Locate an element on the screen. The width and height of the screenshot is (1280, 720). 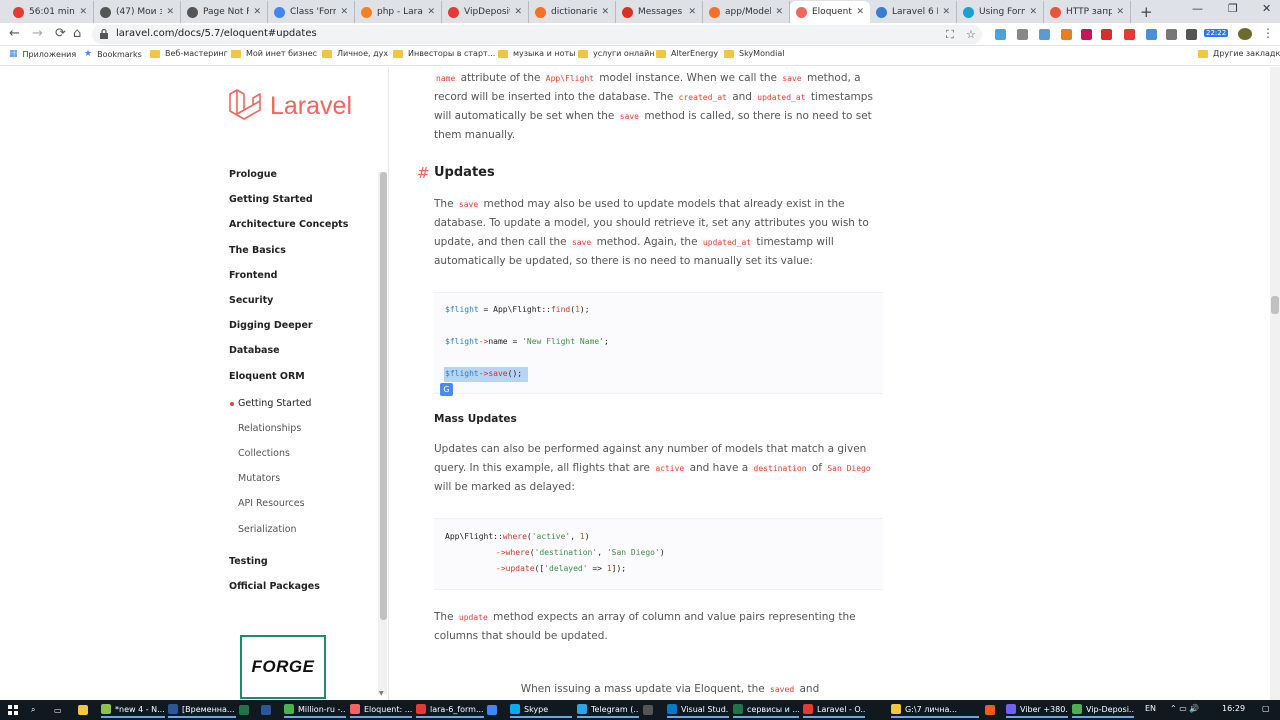
new-tab-button: + is located at coordinates (1147, 12).